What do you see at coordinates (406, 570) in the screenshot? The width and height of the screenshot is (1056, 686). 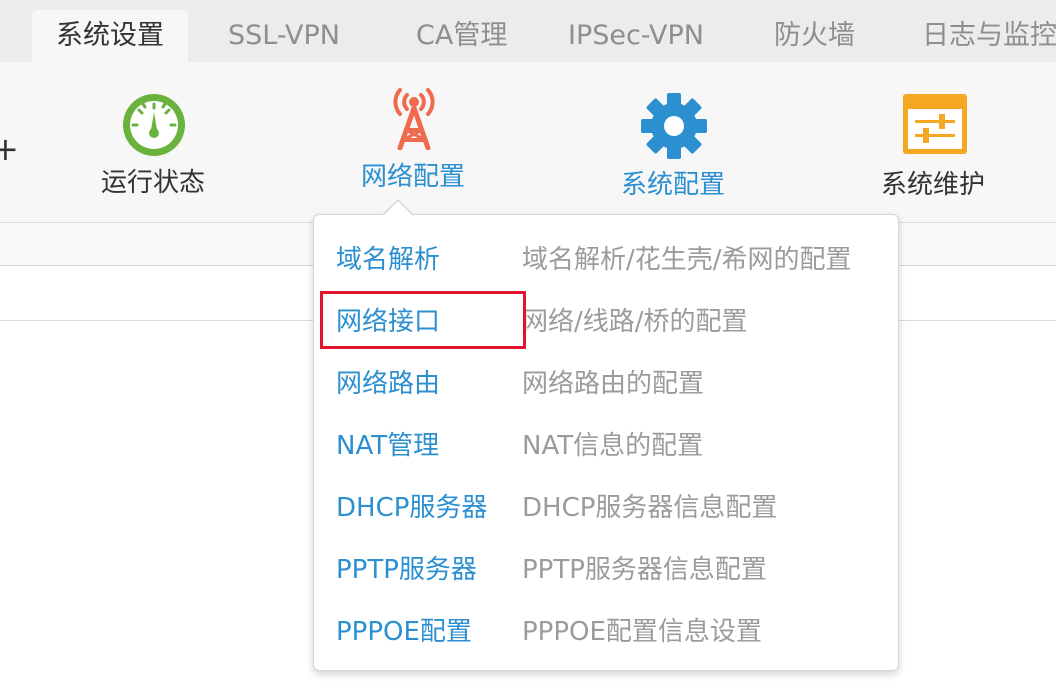 I see `menu-item-name: PPTP服务器` at bounding box center [406, 570].